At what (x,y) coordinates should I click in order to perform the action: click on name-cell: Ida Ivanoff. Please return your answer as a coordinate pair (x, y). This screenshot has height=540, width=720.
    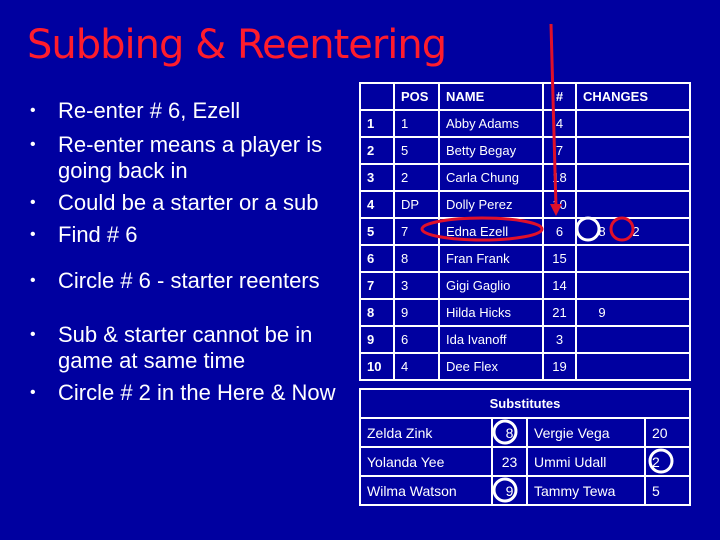
    Looking at the image, I should click on (491, 339).